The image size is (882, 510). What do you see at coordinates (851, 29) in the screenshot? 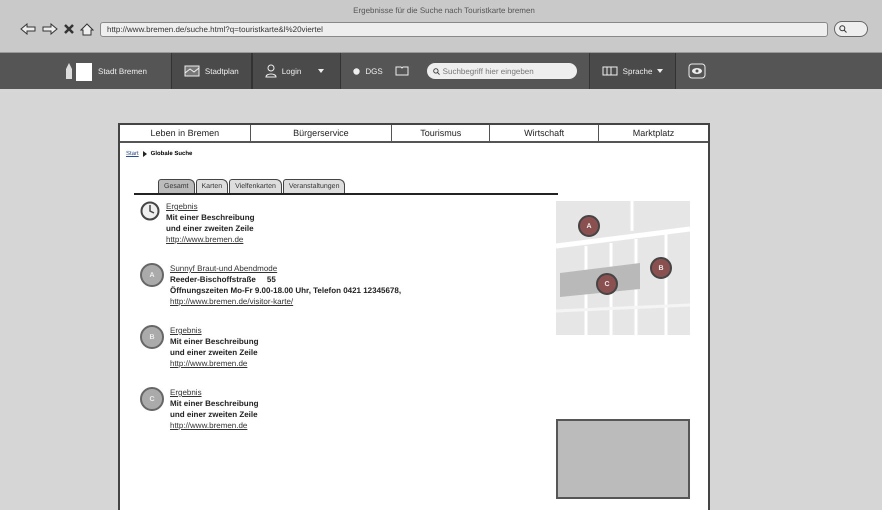
I see `search-button` at bounding box center [851, 29].